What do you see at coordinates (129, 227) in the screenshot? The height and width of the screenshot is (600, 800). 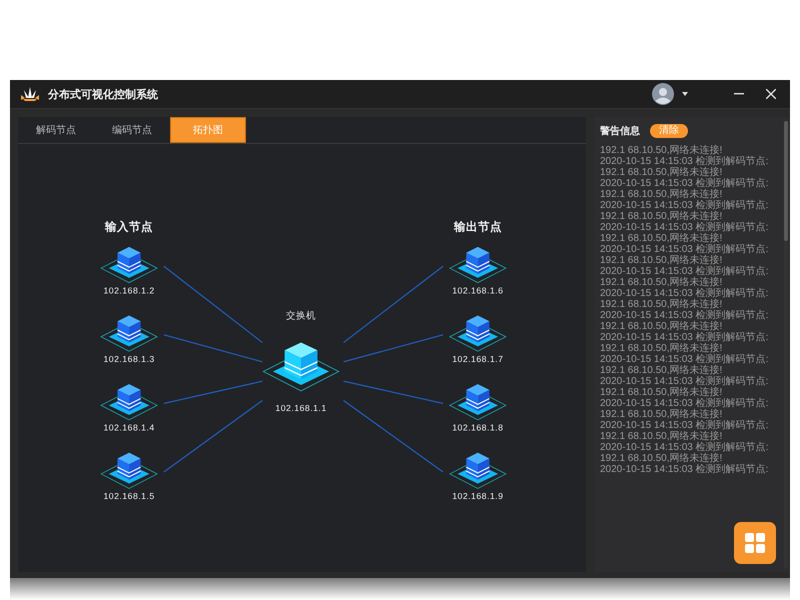 I see `input-nodes-heading: 输入节点` at bounding box center [129, 227].